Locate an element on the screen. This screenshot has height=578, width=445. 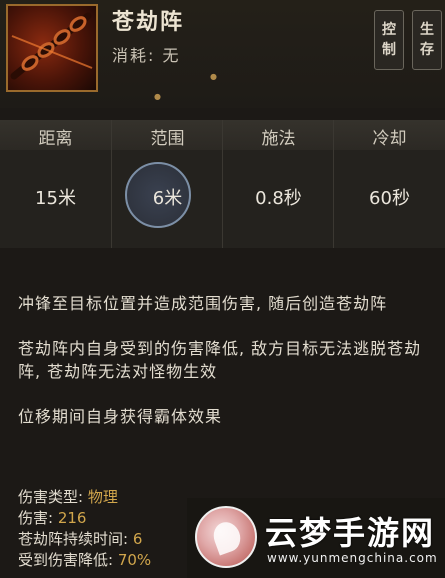
tag-control: 控 制 is located at coordinates (389, 40).